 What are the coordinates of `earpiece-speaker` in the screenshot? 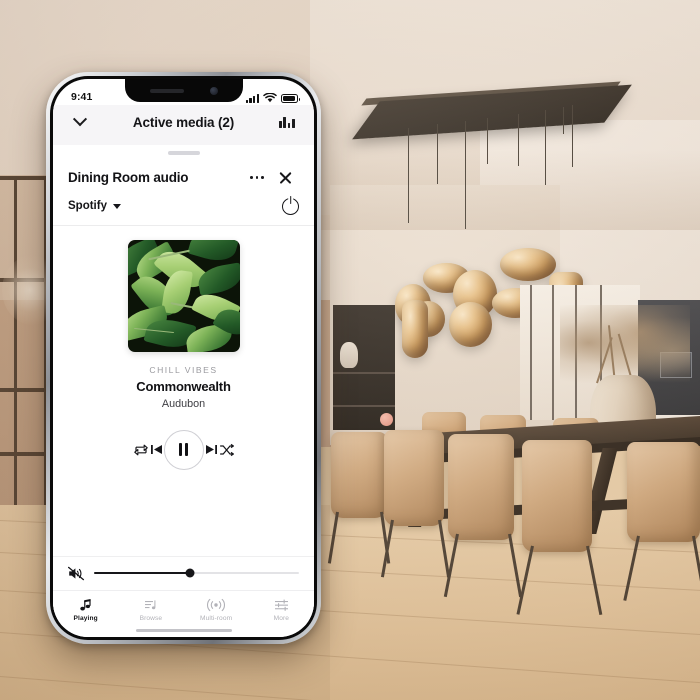 It's located at (166, 90).